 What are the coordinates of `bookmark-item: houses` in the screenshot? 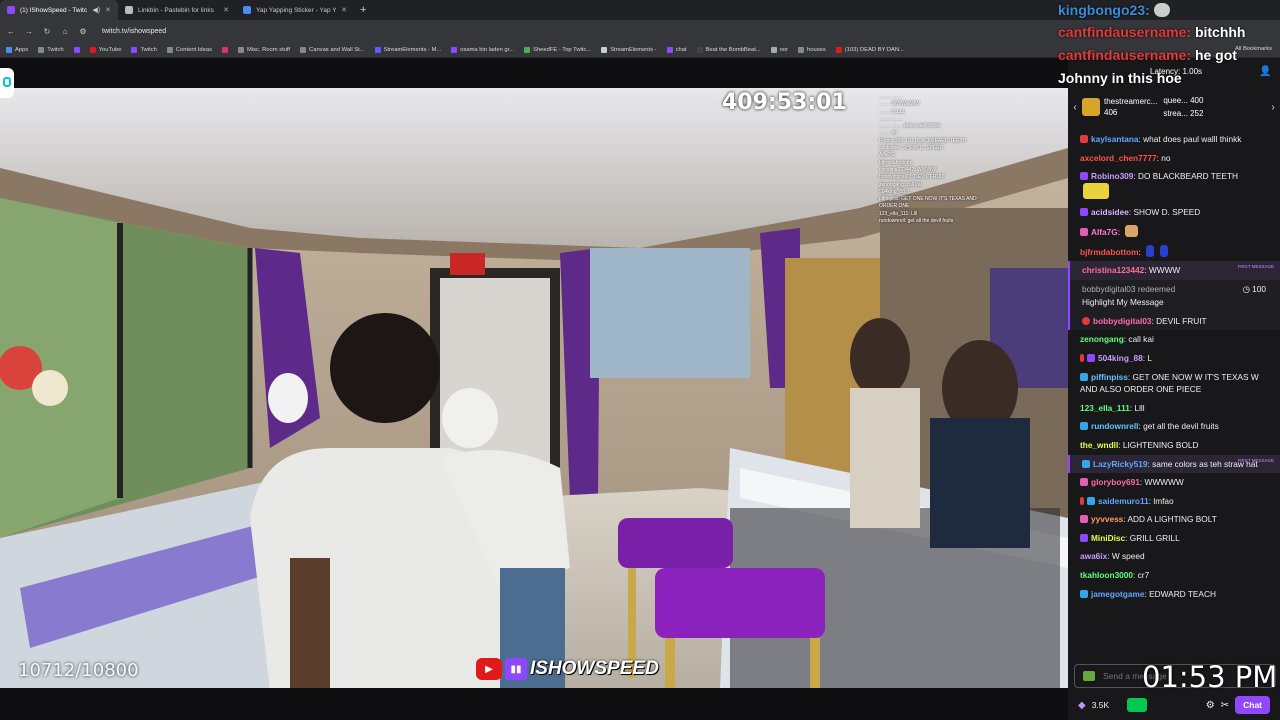 It's located at (812, 49).